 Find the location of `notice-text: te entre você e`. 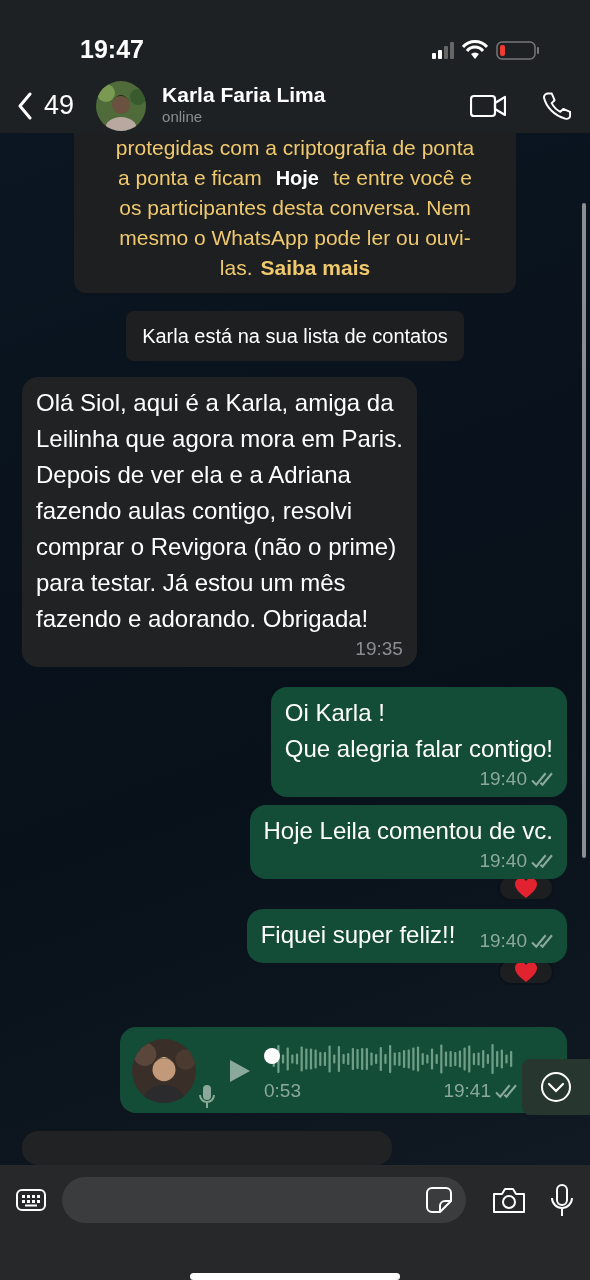

notice-text: te entre você e is located at coordinates (402, 178).